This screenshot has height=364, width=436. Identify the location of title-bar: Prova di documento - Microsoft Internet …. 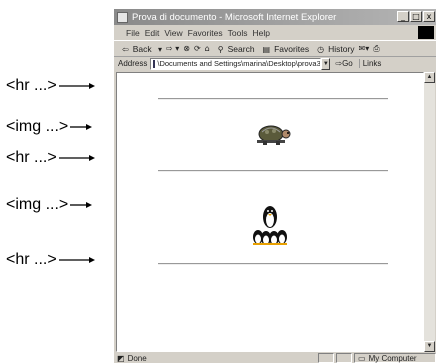
(275, 17).